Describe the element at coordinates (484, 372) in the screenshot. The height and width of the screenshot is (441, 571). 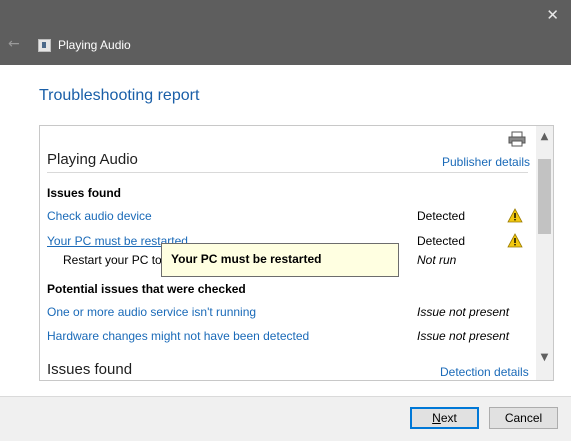
I see `detection-details-link: Detection details` at that location.